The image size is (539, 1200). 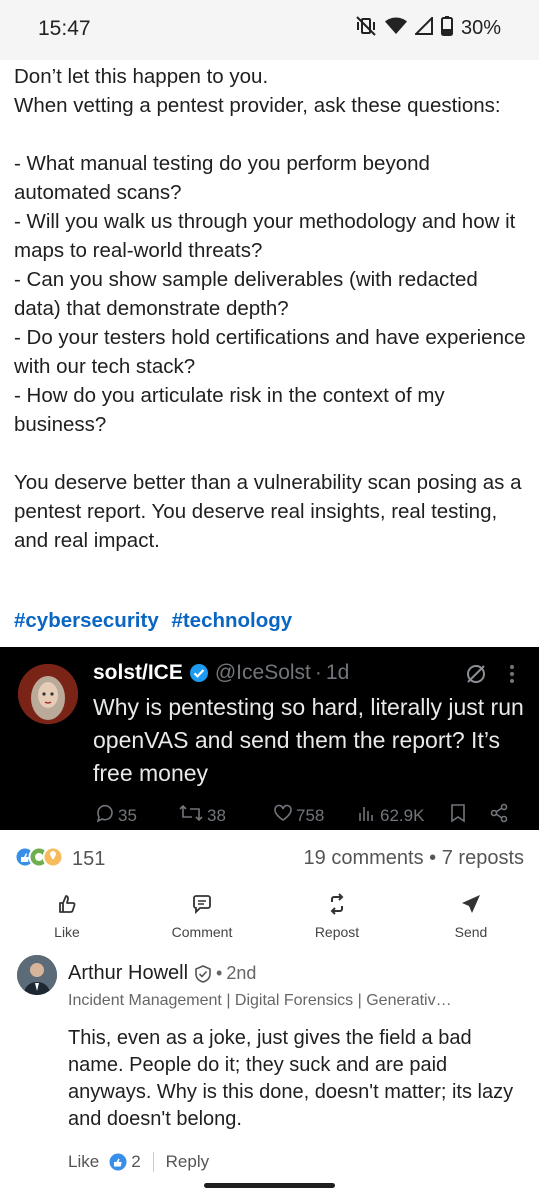 What do you see at coordinates (476, 676) in the screenshot?
I see `grok-icon` at bounding box center [476, 676].